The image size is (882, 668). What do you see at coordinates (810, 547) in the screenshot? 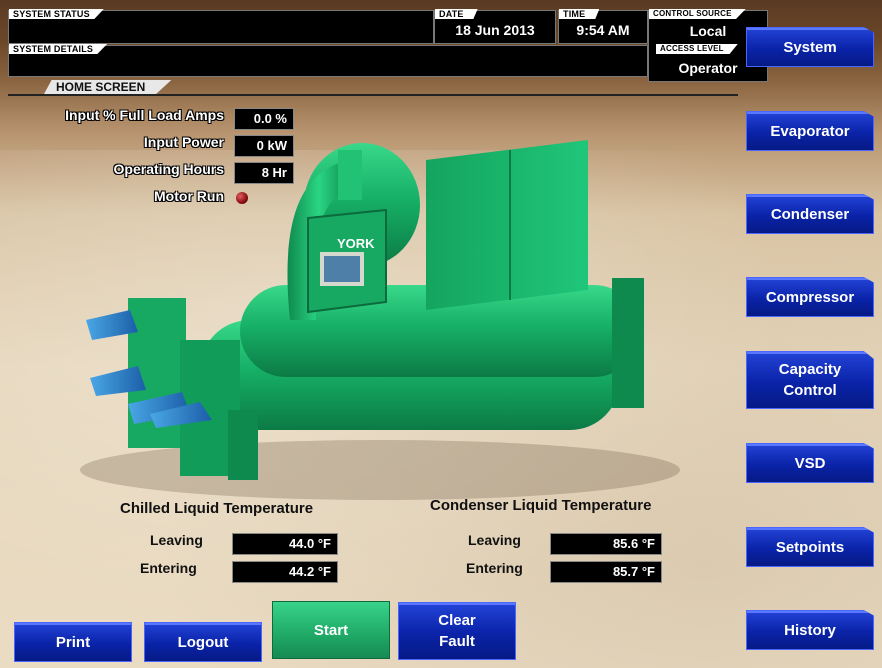
I see `nav-setpoints-button: Setpoints` at bounding box center [810, 547].